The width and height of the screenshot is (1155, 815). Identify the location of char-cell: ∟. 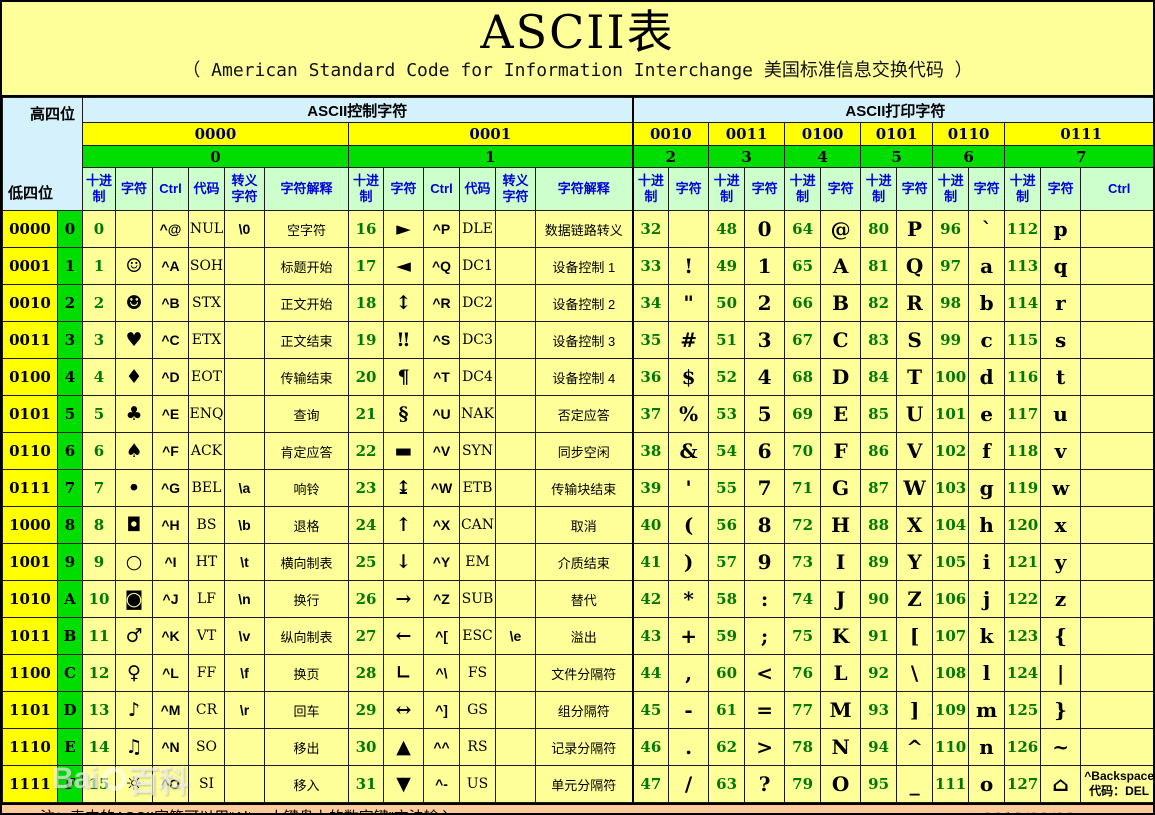
(403, 673).